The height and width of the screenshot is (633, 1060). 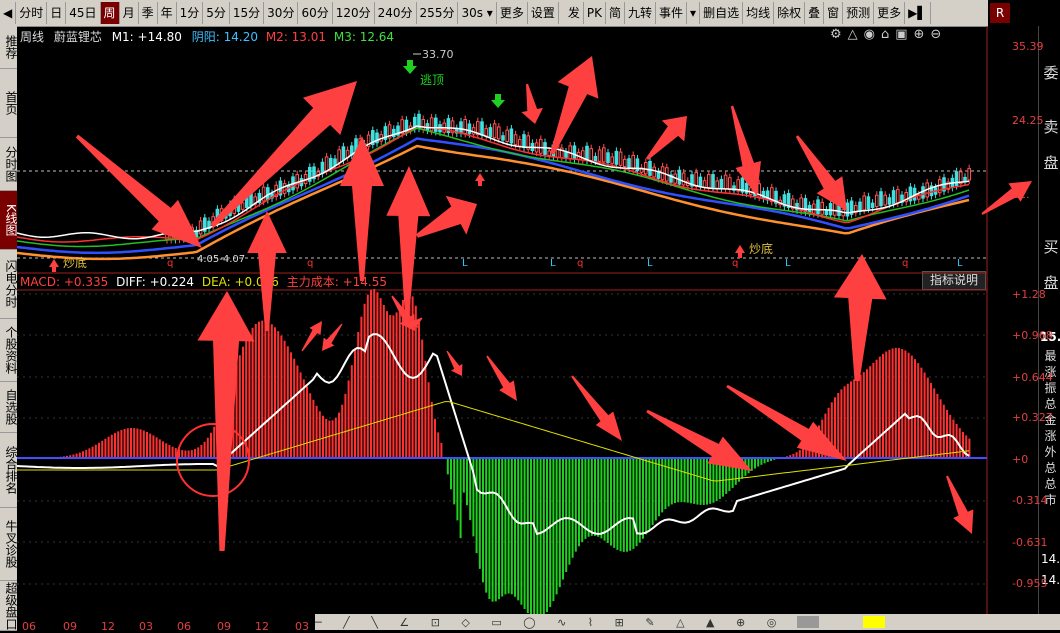 I want to click on period-tab-fenshi: 分时, so click(x=32, y=13).